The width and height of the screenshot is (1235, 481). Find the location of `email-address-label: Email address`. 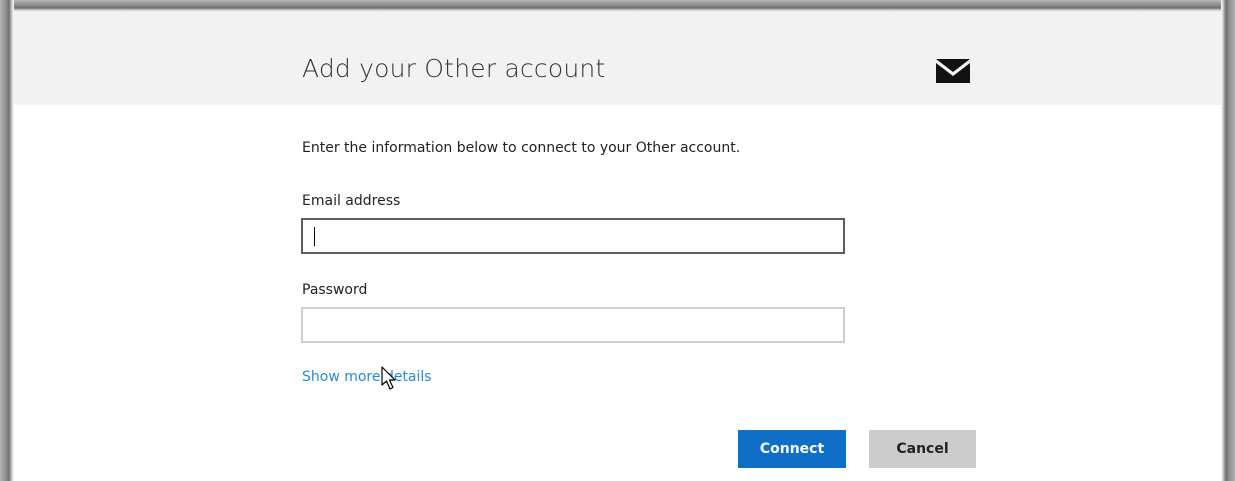

email-address-label: Email address is located at coordinates (351, 201).